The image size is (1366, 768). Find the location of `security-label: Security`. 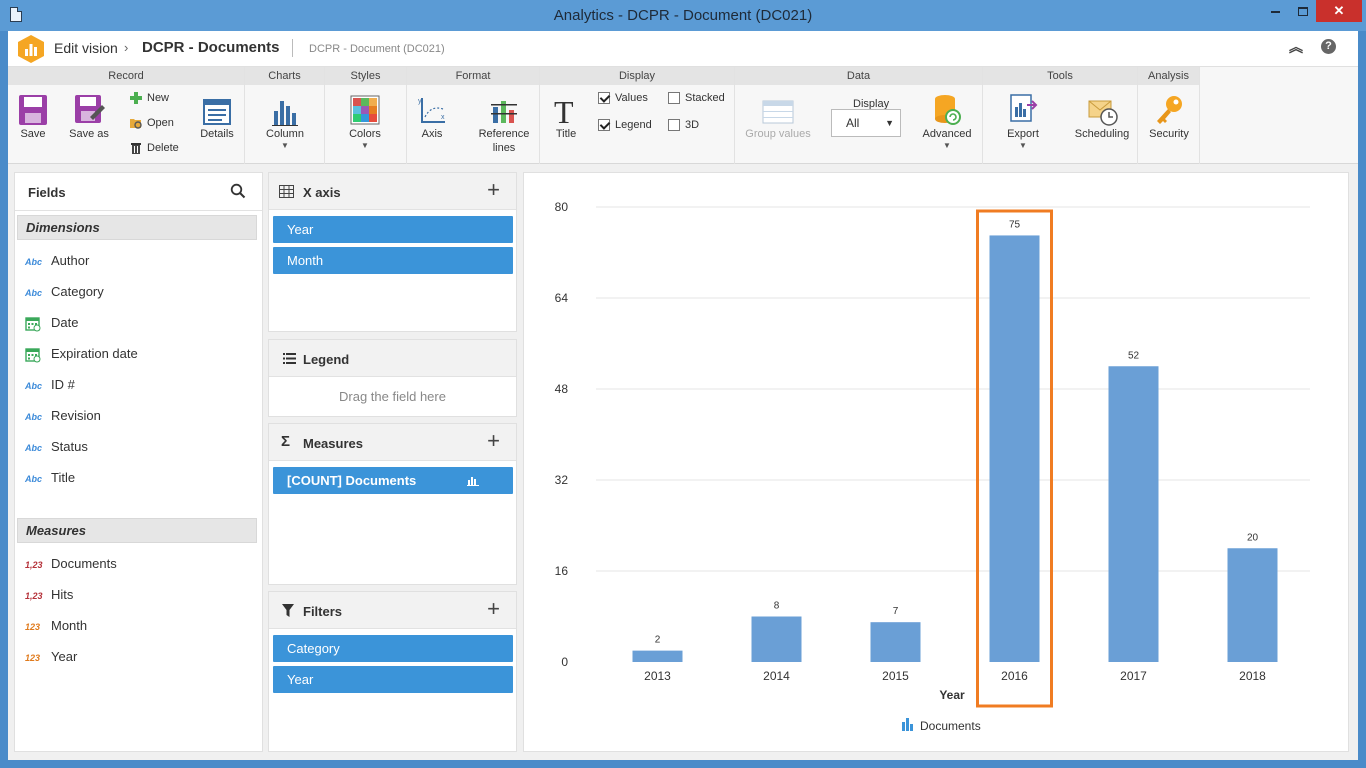

security-label: Security is located at coordinates (1169, 134).